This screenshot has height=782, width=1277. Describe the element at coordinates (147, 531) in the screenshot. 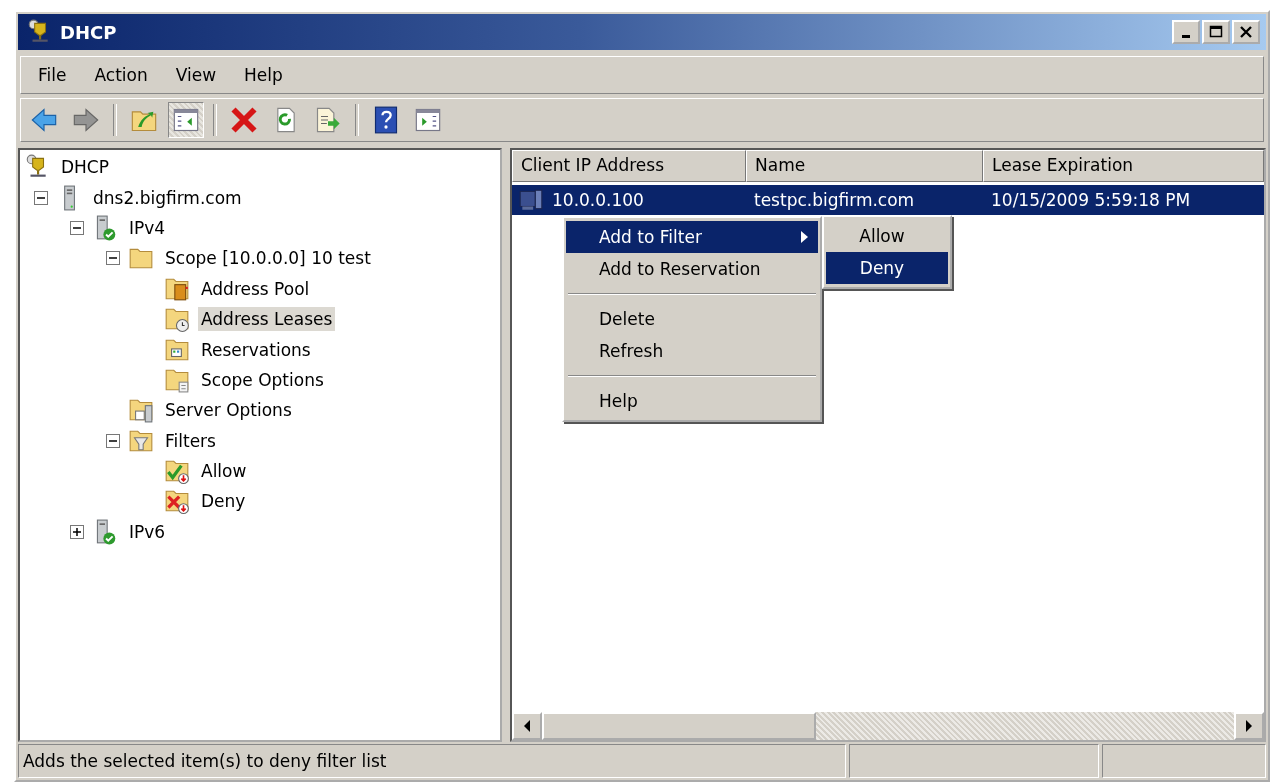

I see `tree-item: IPv6` at that location.